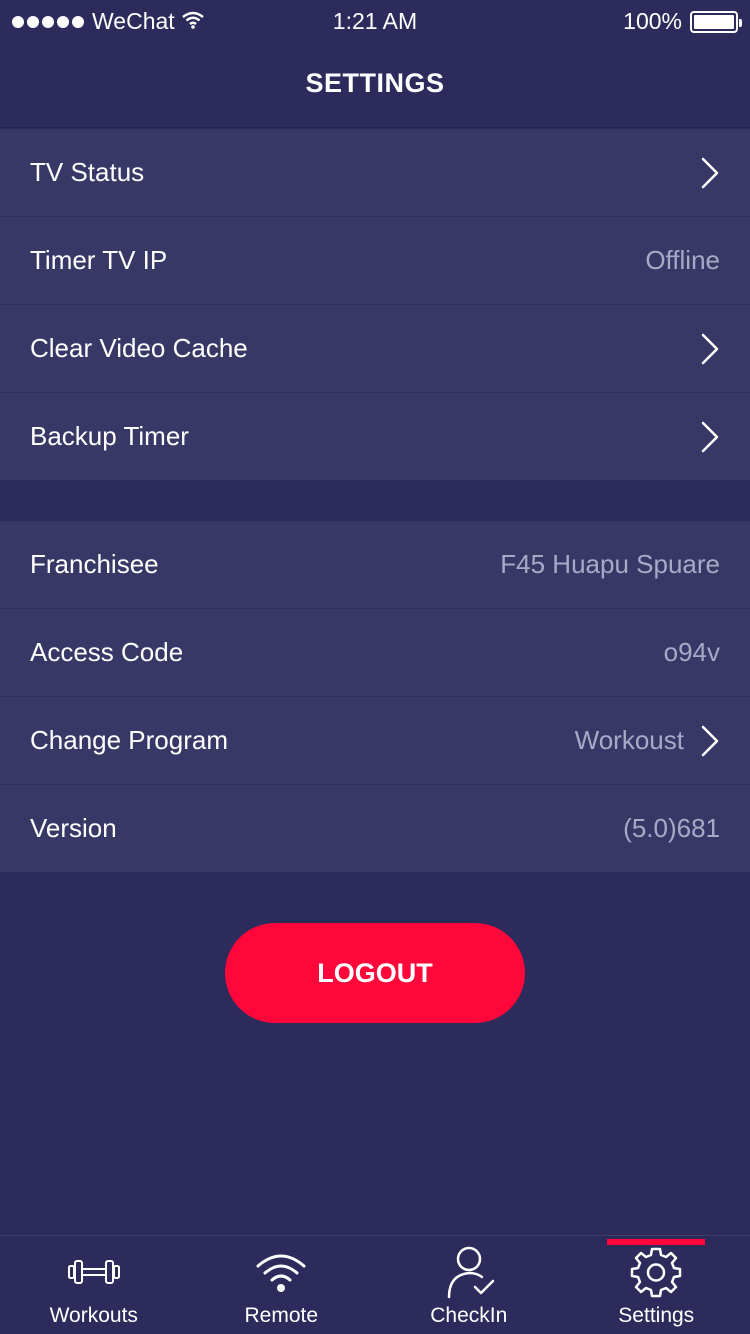 The width and height of the screenshot is (750, 1334). I want to click on settings-row-franchisee: Franchisee F45 Huapu Spuare, so click(375, 565).